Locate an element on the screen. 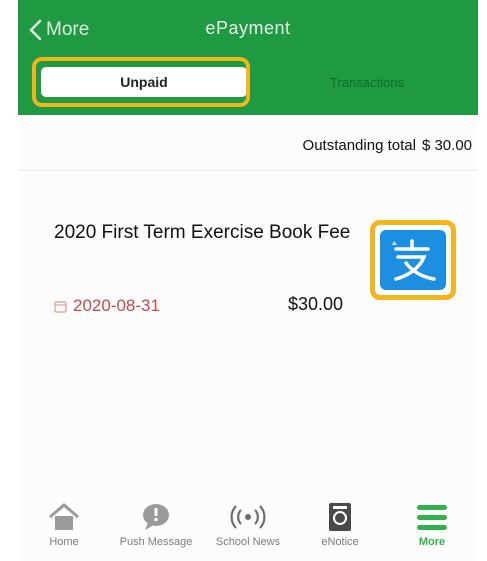  tabbar-item-more: More is located at coordinates (432, 530).